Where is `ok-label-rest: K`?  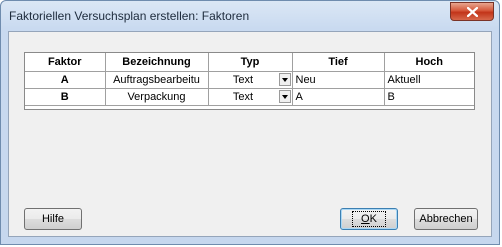
ok-label-rest: K is located at coordinates (373, 219).